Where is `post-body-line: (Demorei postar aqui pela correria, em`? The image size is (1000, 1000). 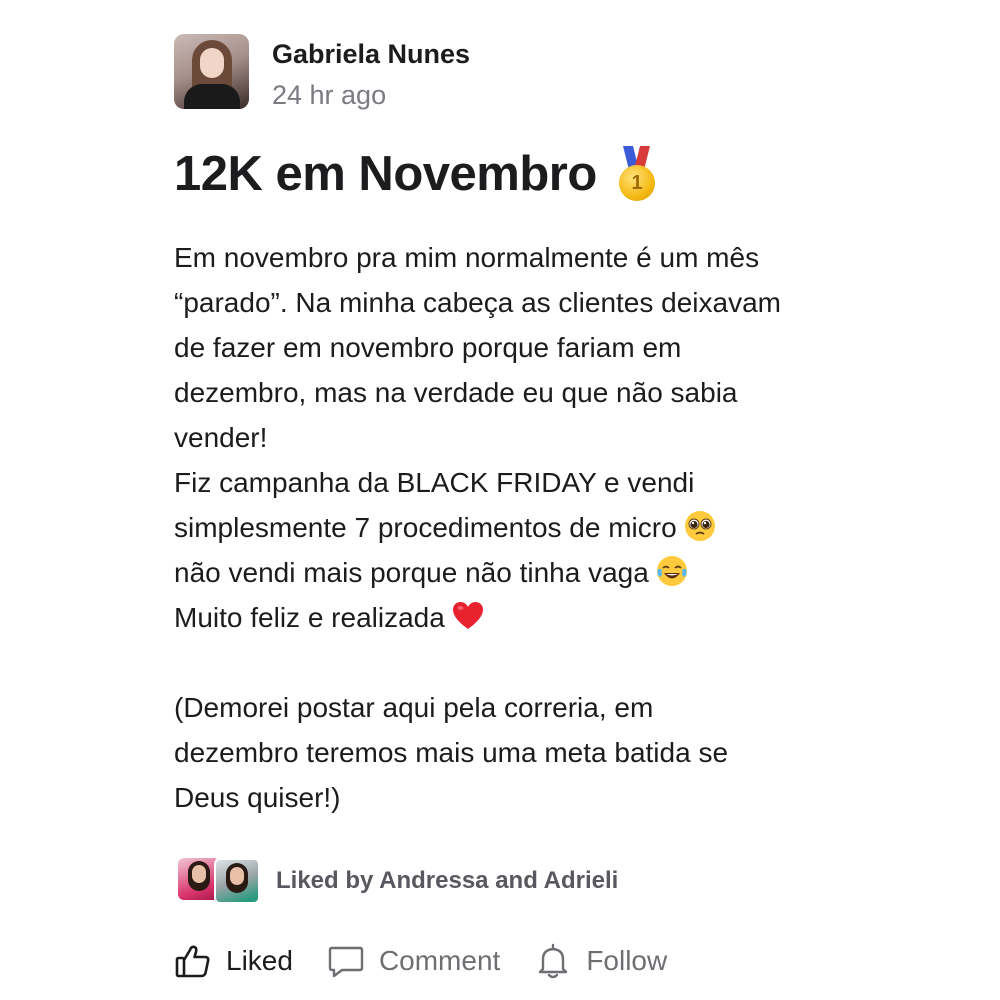
post-body-line: (Demorei postar aqui pela correria, em is located at coordinates (414, 707).